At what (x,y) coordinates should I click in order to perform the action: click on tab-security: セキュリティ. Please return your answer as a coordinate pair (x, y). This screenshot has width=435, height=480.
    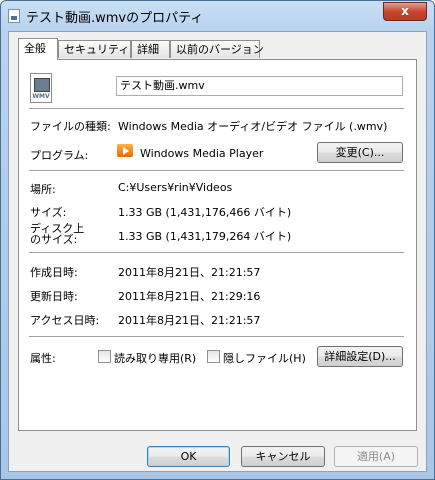
    Looking at the image, I should click on (94, 49).